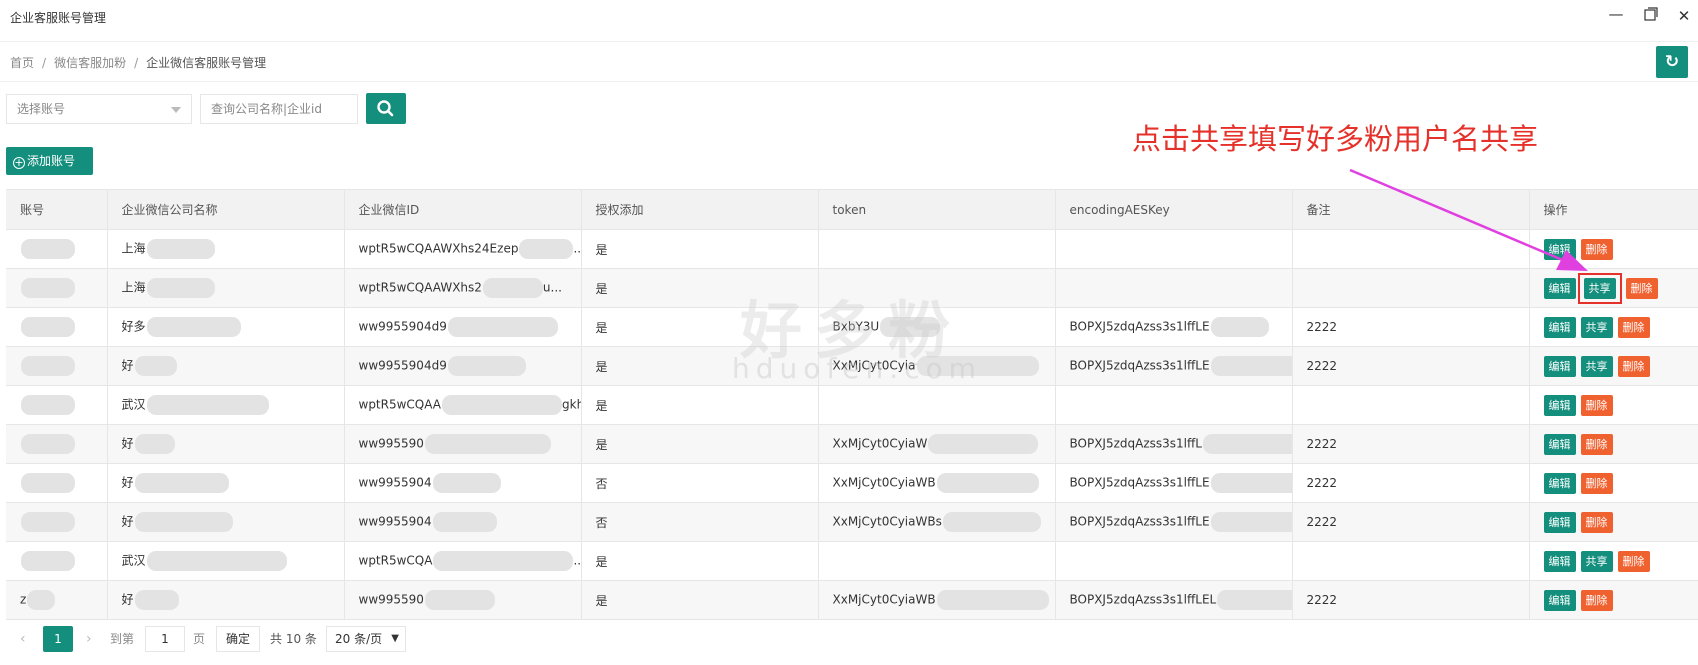 This screenshot has width=1698, height=665. What do you see at coordinates (1672, 62) in the screenshot?
I see `refresh-button: ↻` at bounding box center [1672, 62].